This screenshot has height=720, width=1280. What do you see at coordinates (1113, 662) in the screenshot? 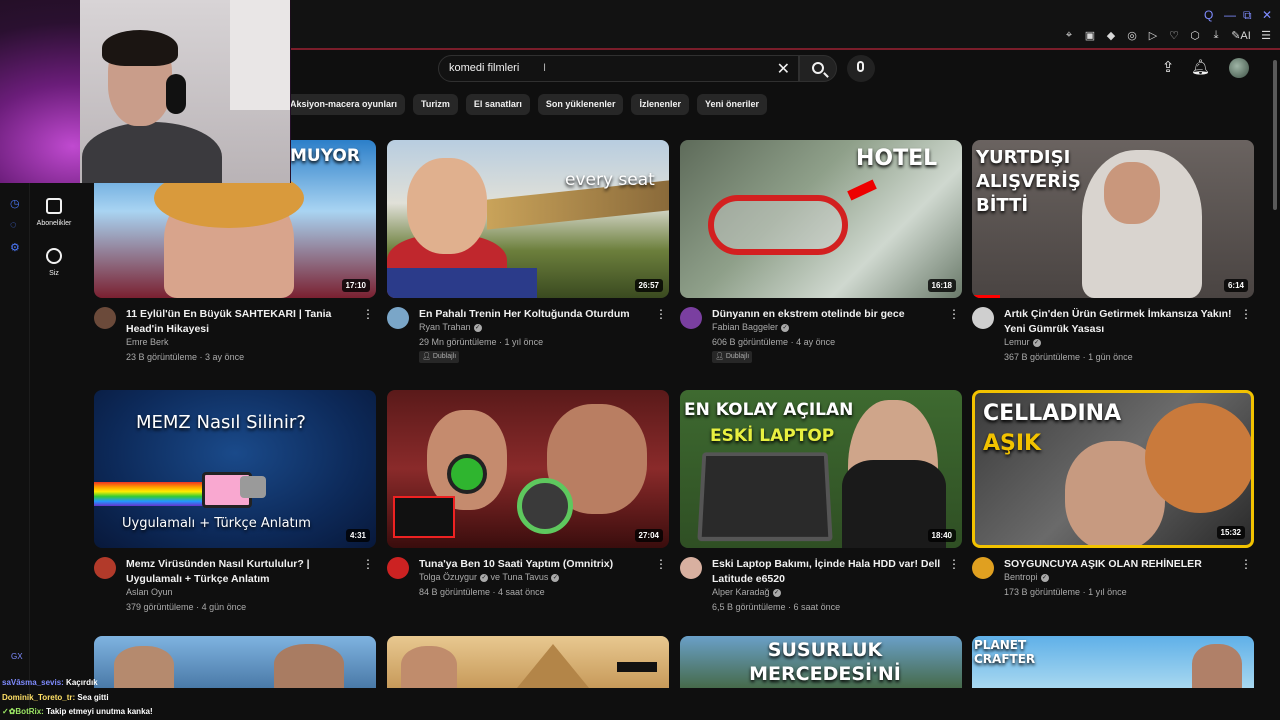
I see `video-thumbnail: PLANET CRAFTER` at bounding box center [1113, 662].